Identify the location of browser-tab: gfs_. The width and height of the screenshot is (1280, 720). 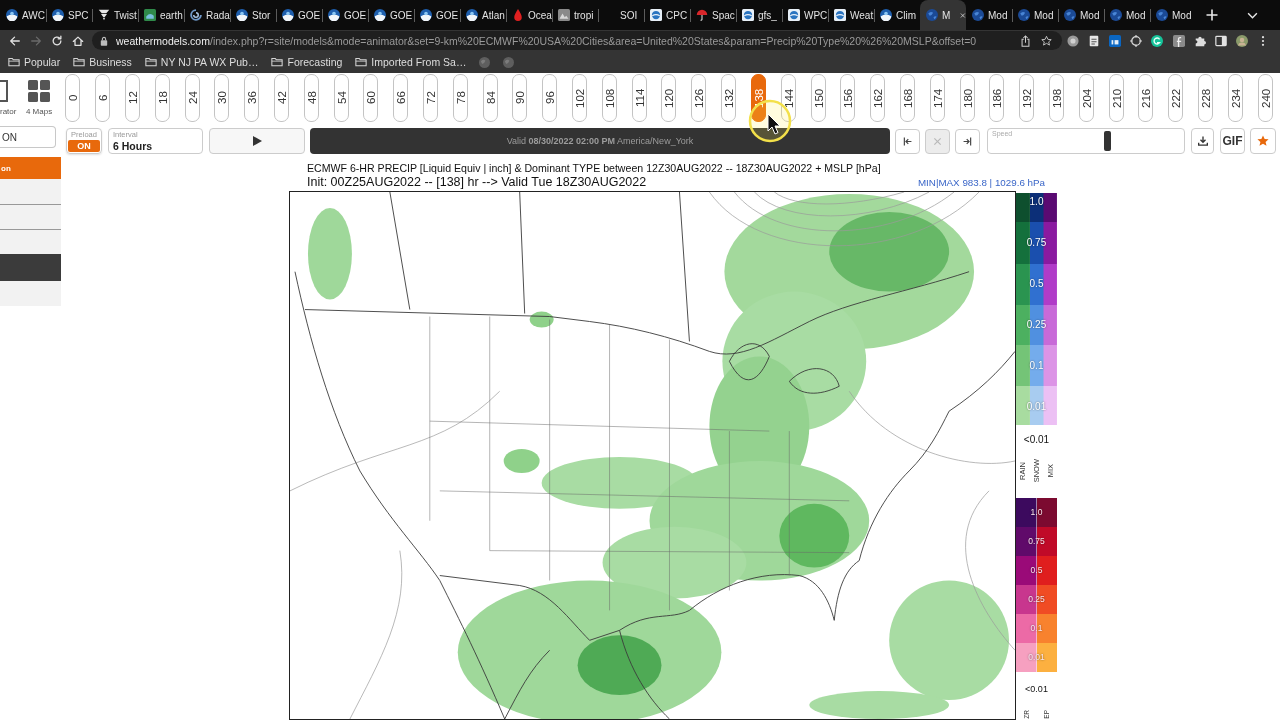
(759, 15).